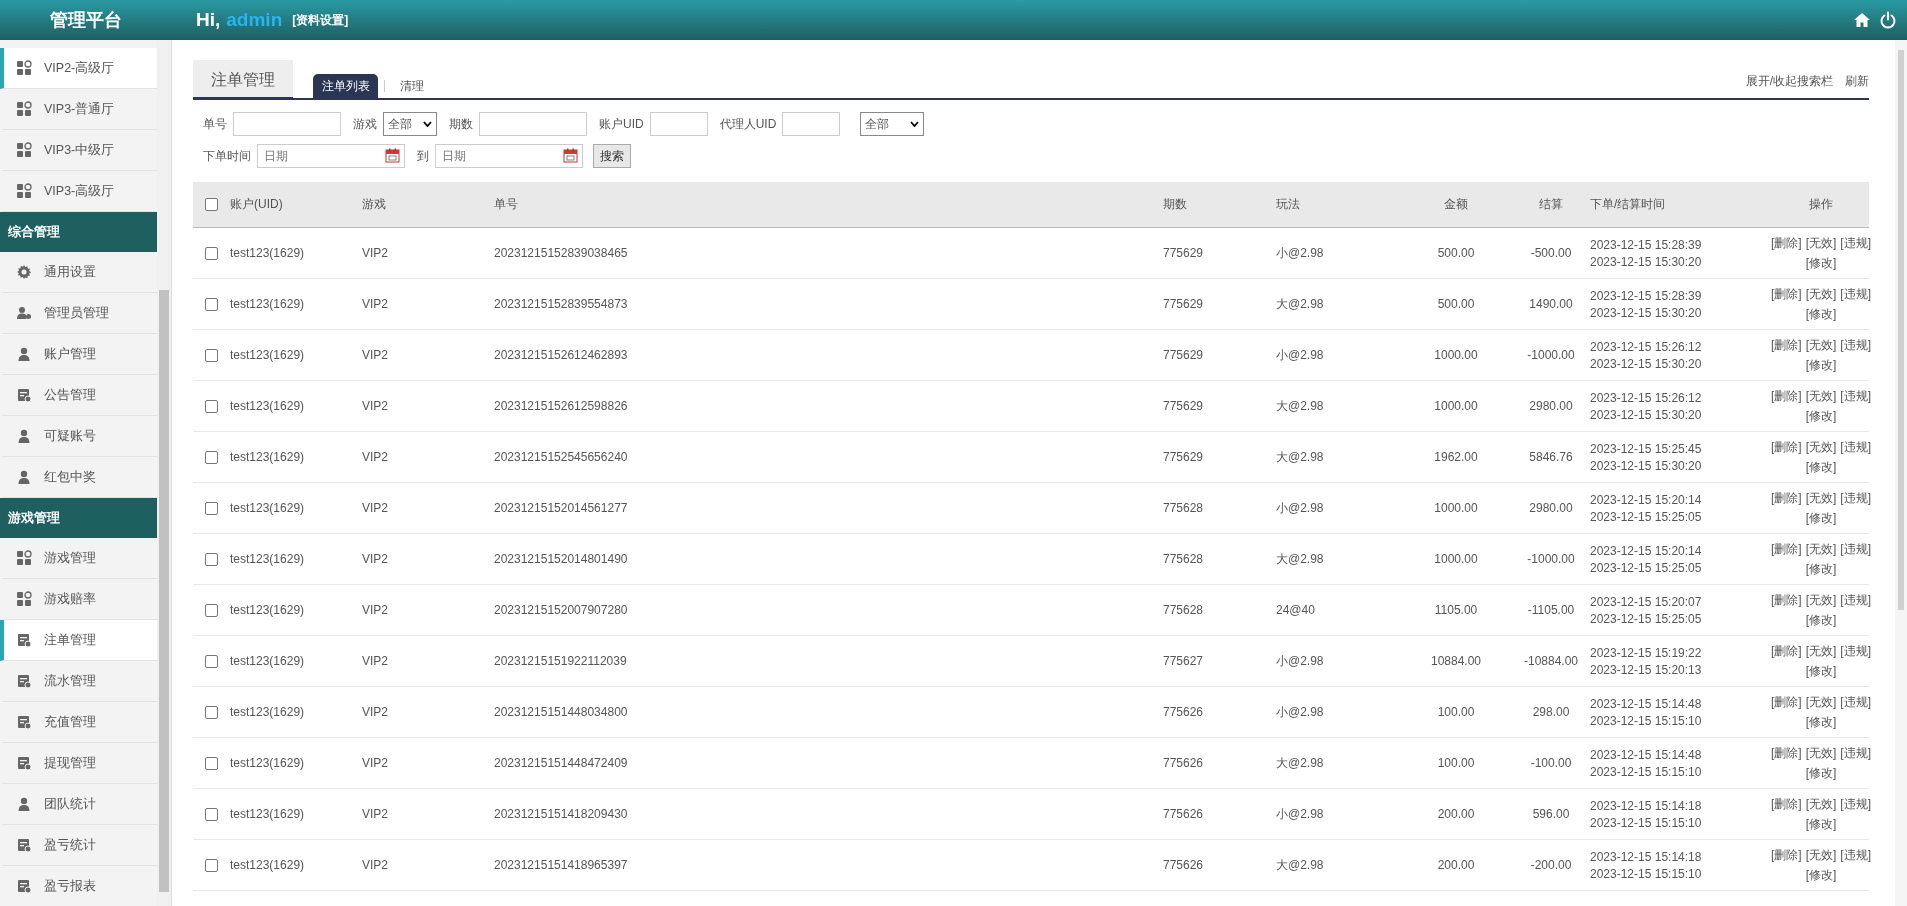  Describe the element at coordinates (79, 640) in the screenshot. I see `sidebar-item: 注单管理` at that location.